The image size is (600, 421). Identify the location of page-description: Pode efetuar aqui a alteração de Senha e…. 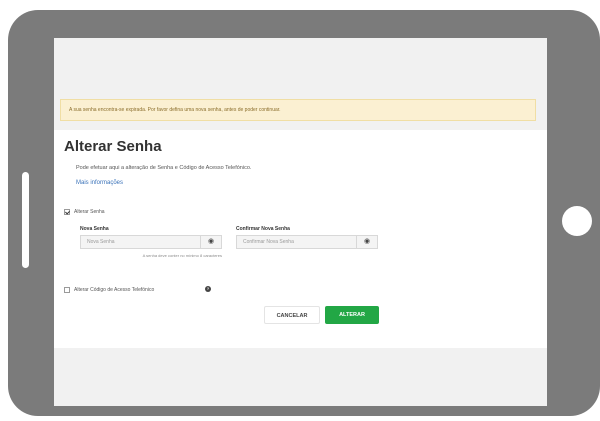
(164, 168).